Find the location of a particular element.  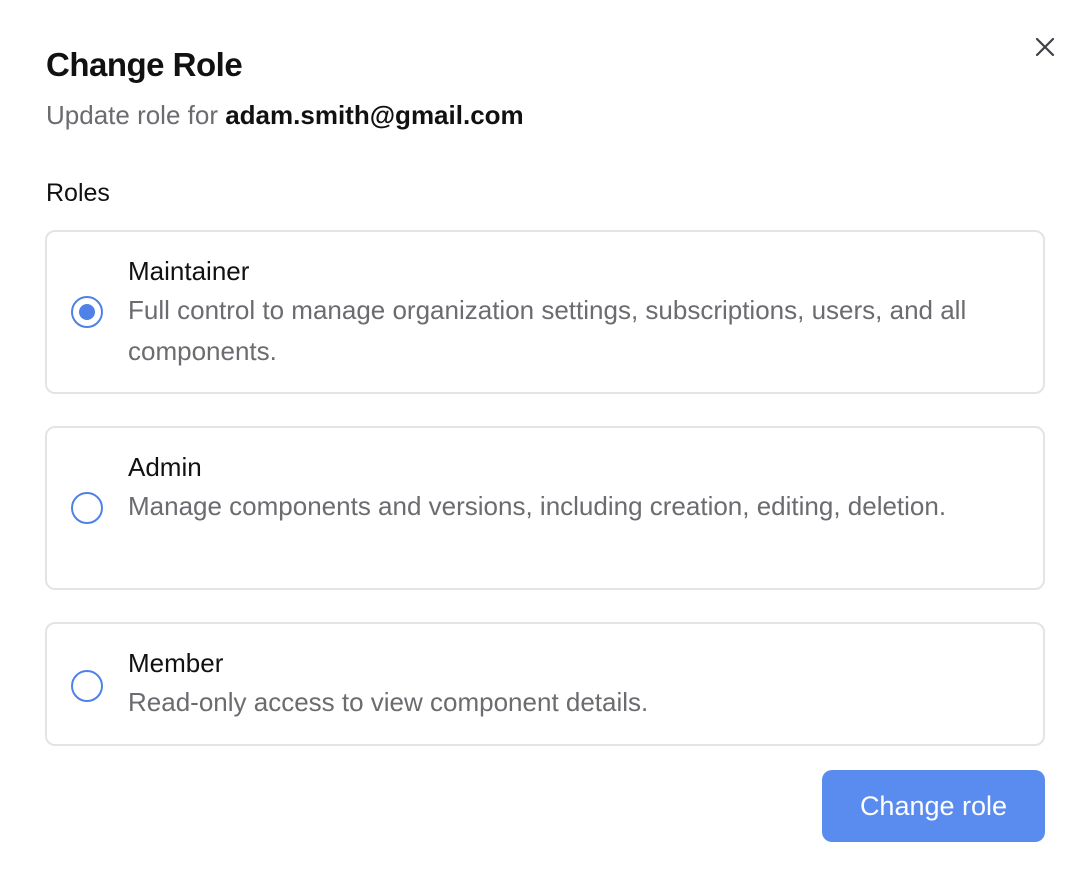

close-icon is located at coordinates (1045, 47).